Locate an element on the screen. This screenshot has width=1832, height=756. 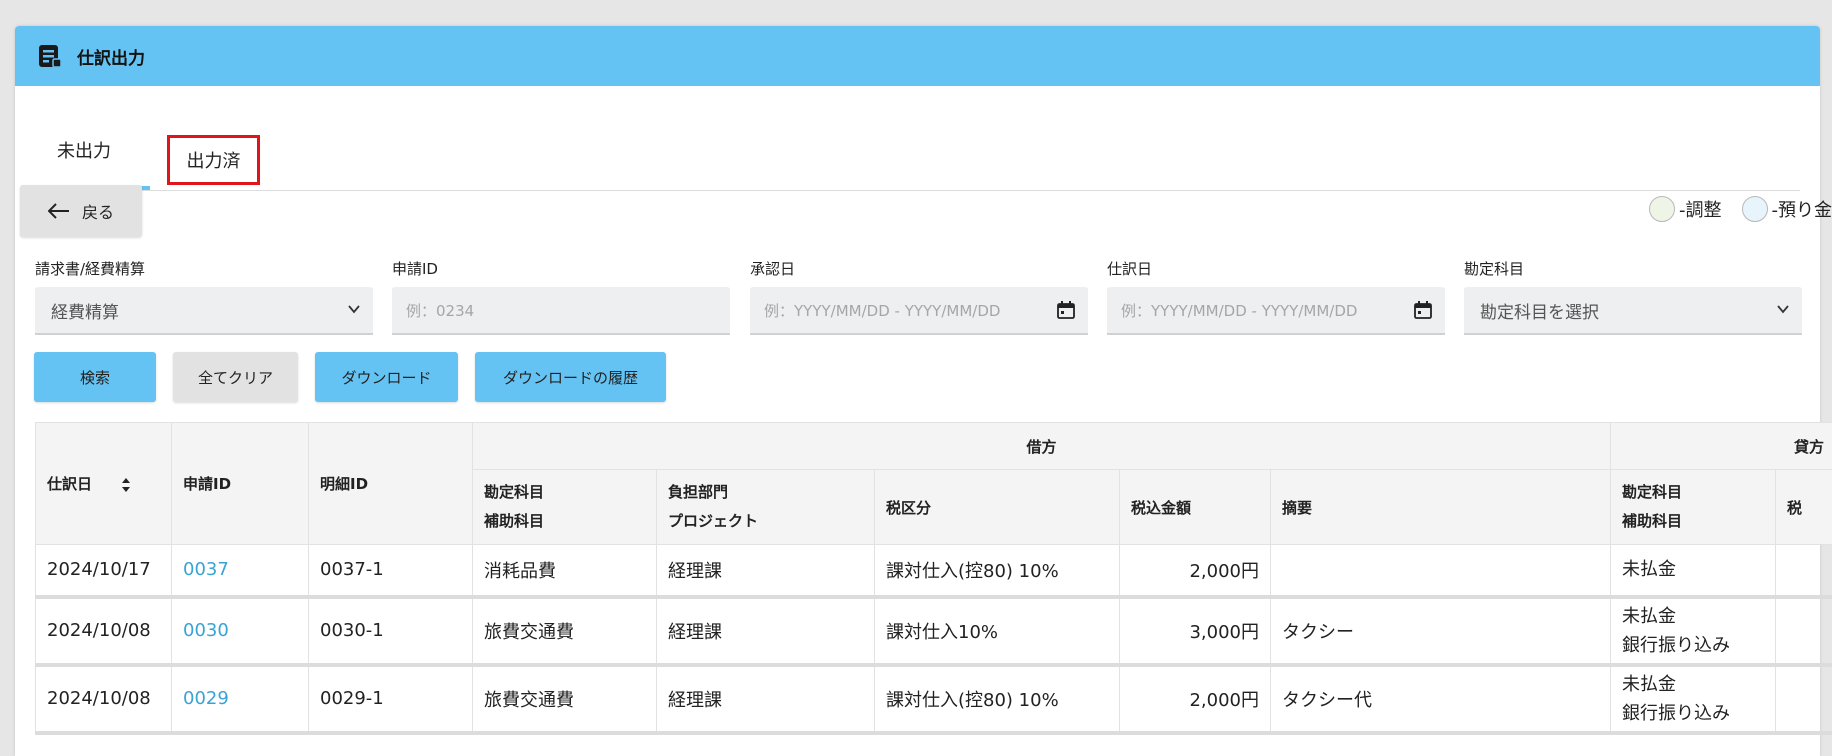
col-debit-account-label: 勘定科目 is located at coordinates (564, 492).